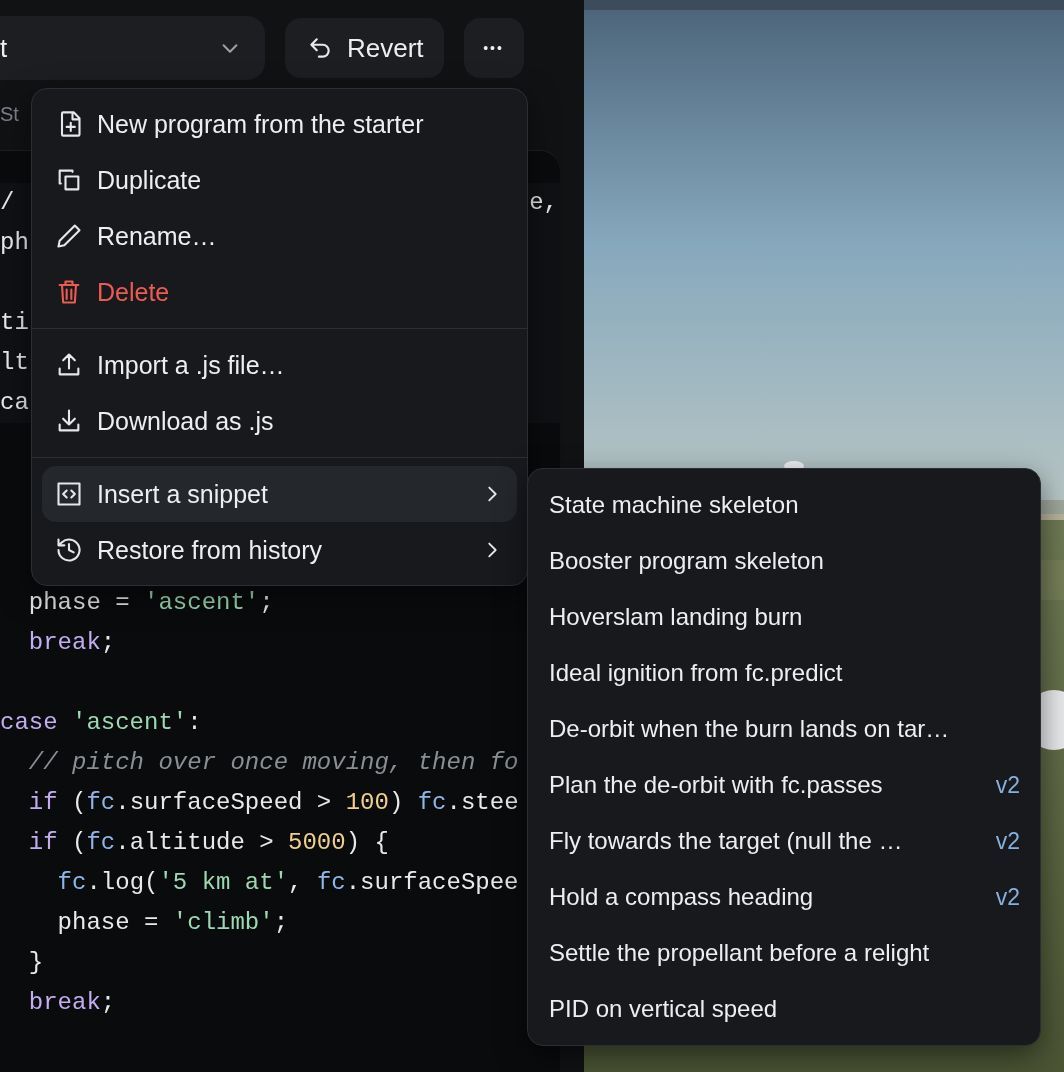 Image resolution: width=1064 pixels, height=1072 pixels. What do you see at coordinates (364, 48) in the screenshot?
I see `revert-button: Revert` at bounding box center [364, 48].